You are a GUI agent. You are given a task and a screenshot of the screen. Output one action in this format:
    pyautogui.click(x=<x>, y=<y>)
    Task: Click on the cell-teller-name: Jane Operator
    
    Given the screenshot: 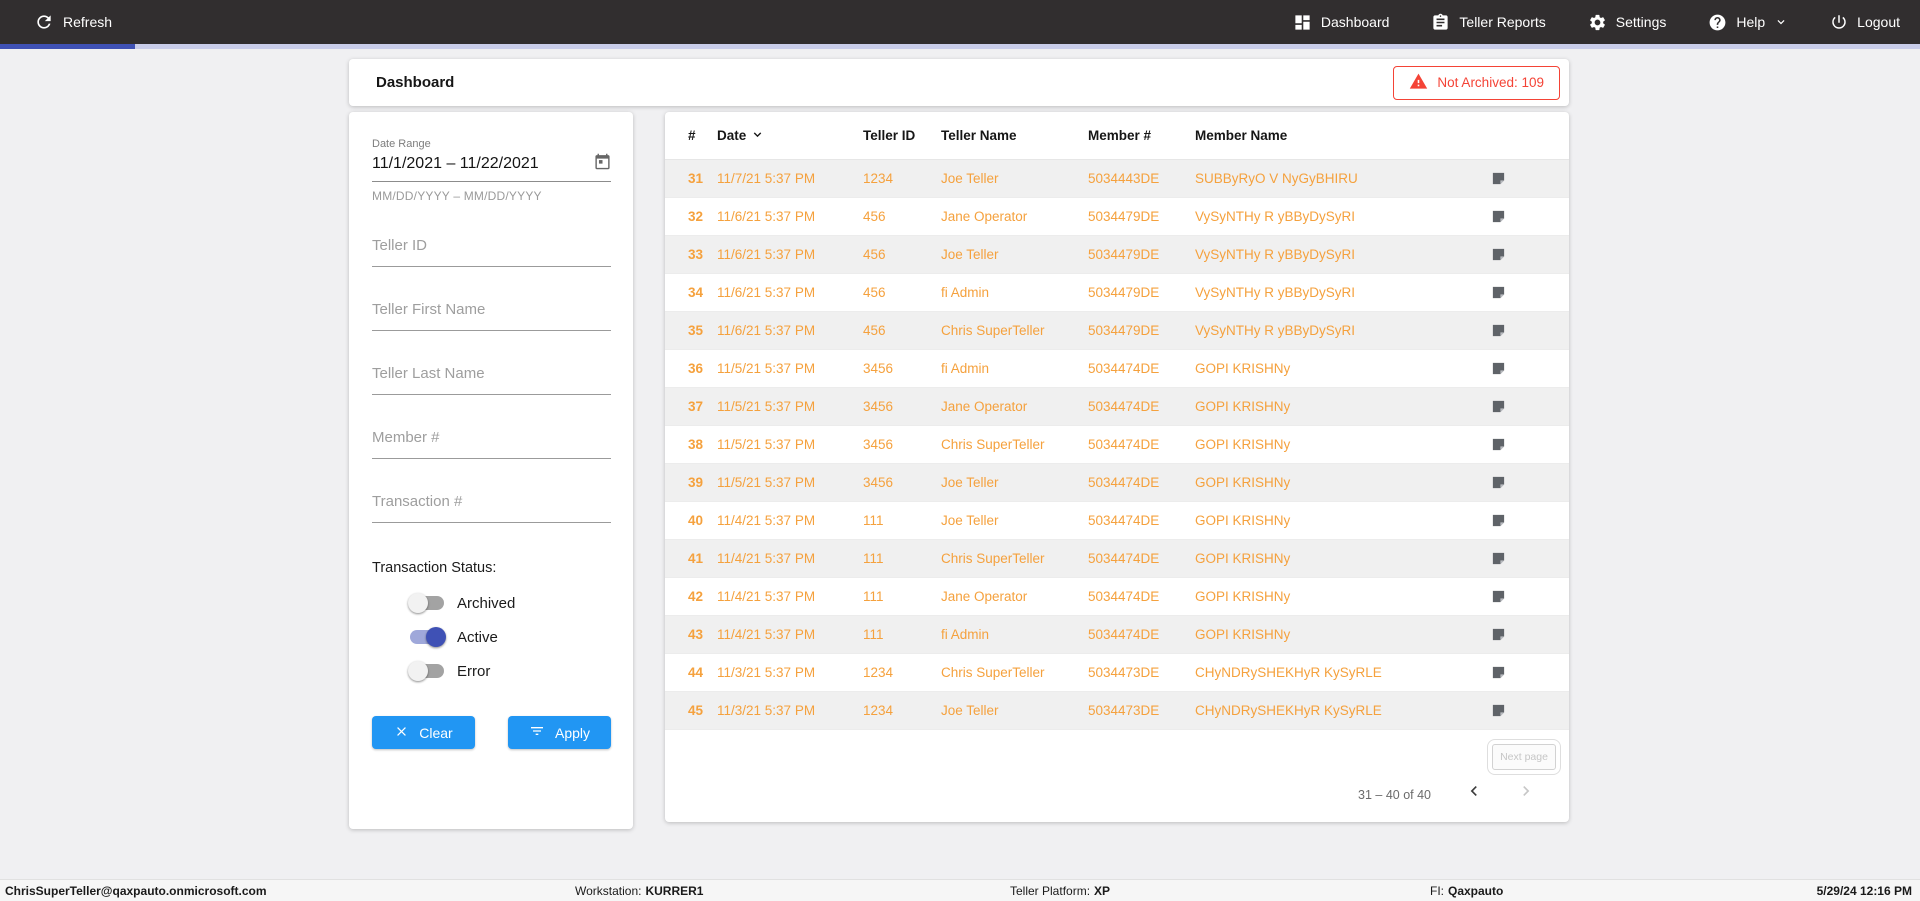 What is the action you would take?
    pyautogui.click(x=984, y=596)
    